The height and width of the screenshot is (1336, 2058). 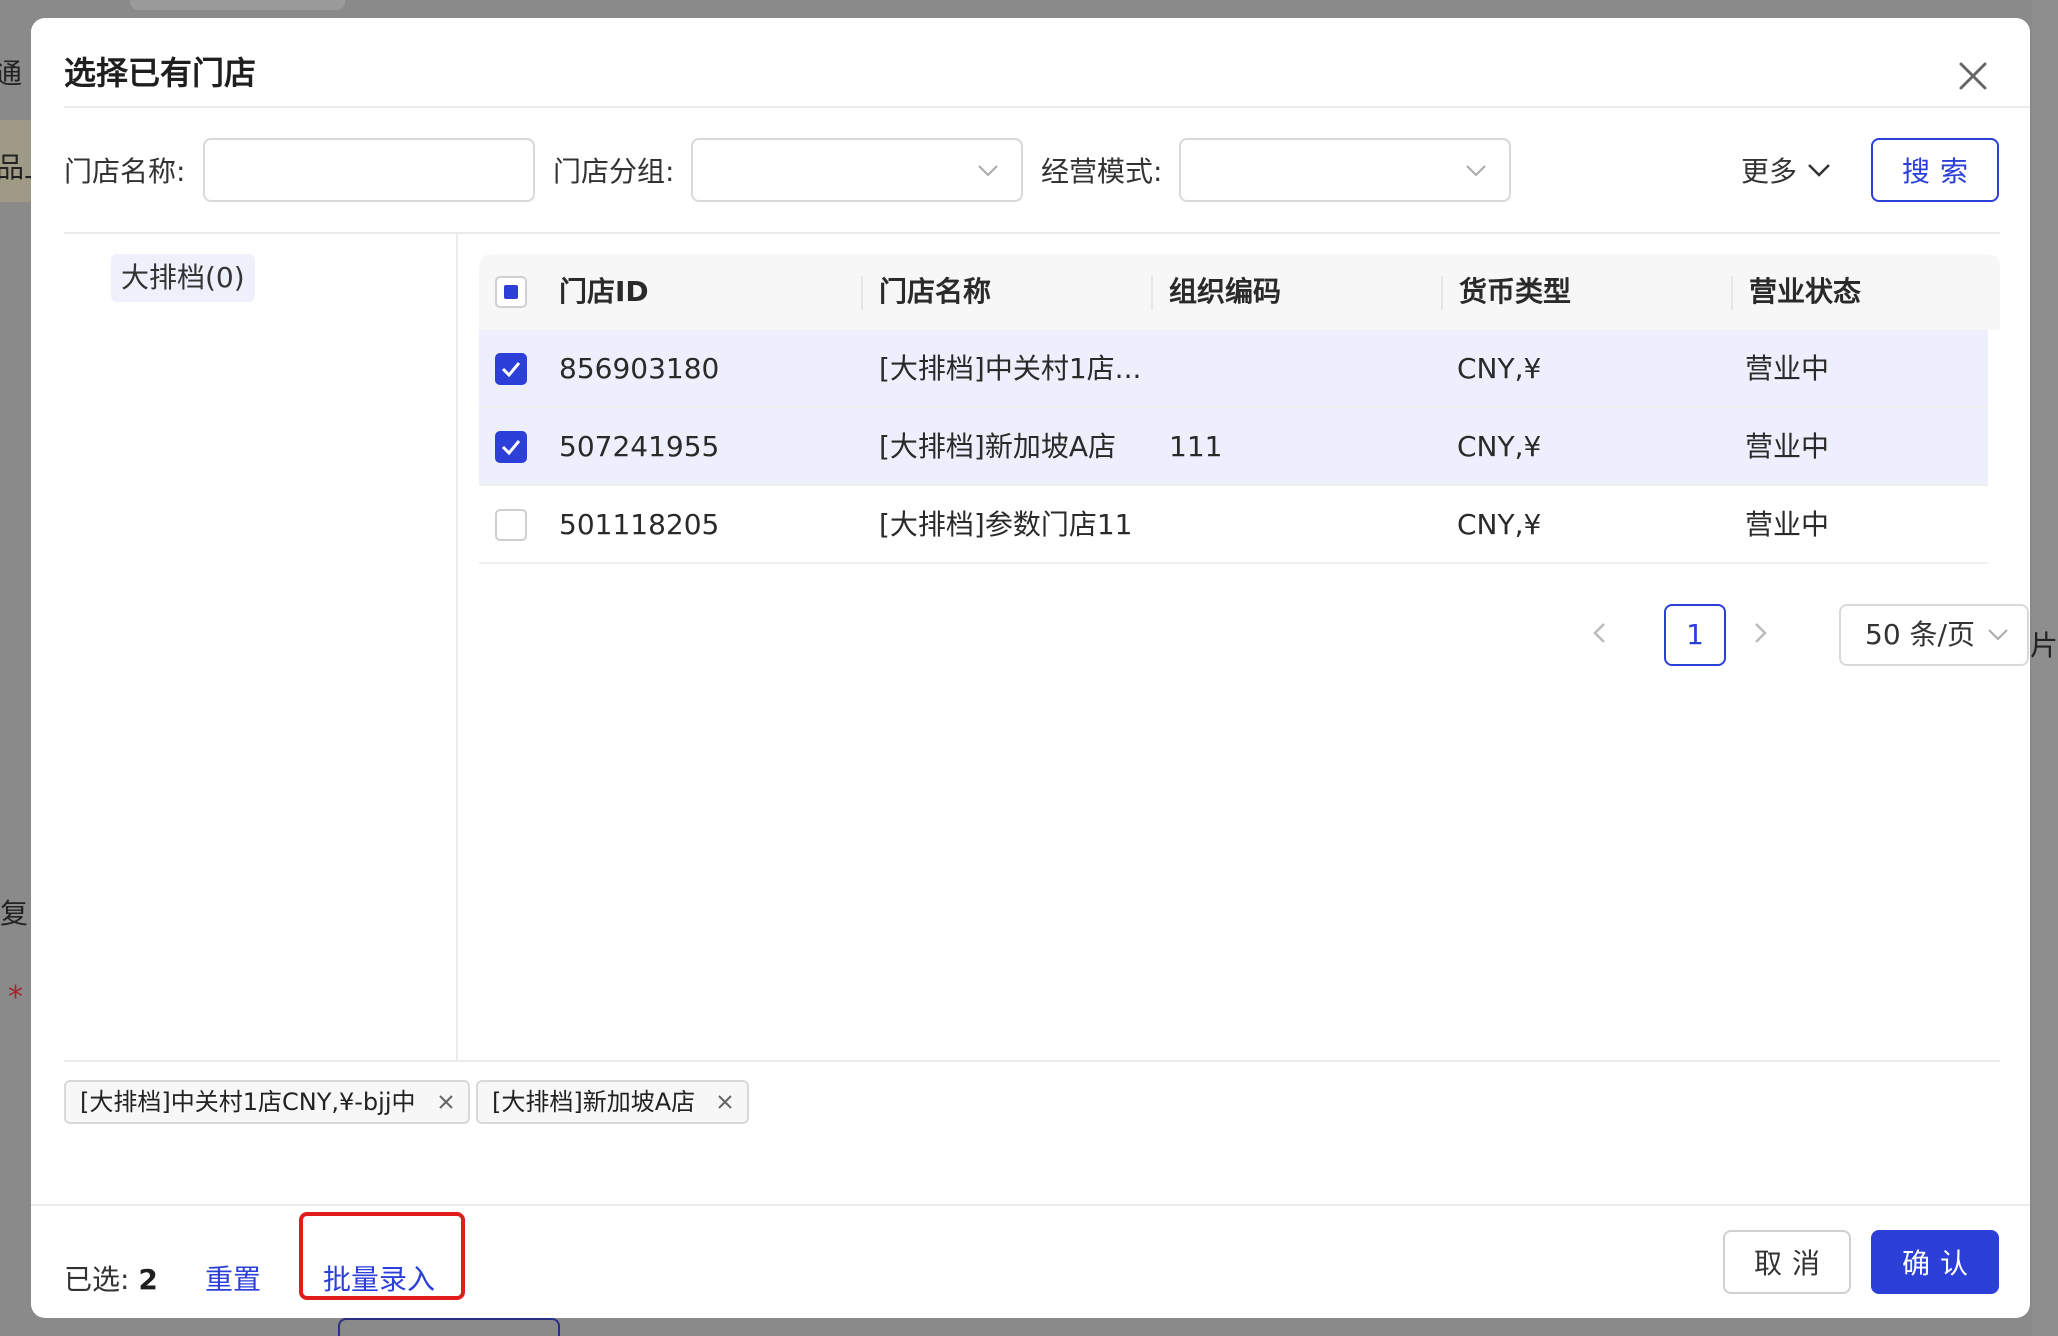 What do you see at coordinates (639, 446) in the screenshot?
I see `store-id: 507241955` at bounding box center [639, 446].